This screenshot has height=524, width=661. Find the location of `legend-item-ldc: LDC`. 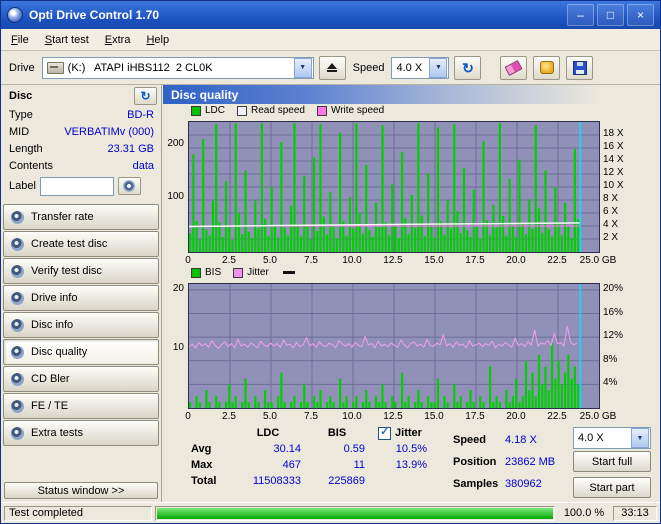

legend-item-ldc: LDC is located at coordinates (208, 110).